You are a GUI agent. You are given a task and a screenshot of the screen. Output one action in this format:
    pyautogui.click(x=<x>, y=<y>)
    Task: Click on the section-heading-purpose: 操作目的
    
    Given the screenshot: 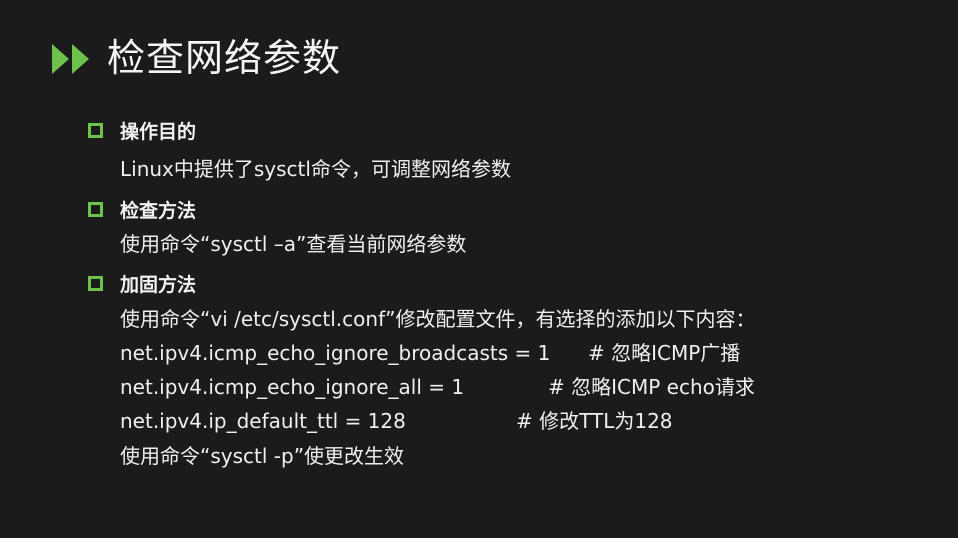 What is the action you would take?
    pyautogui.click(x=142, y=130)
    